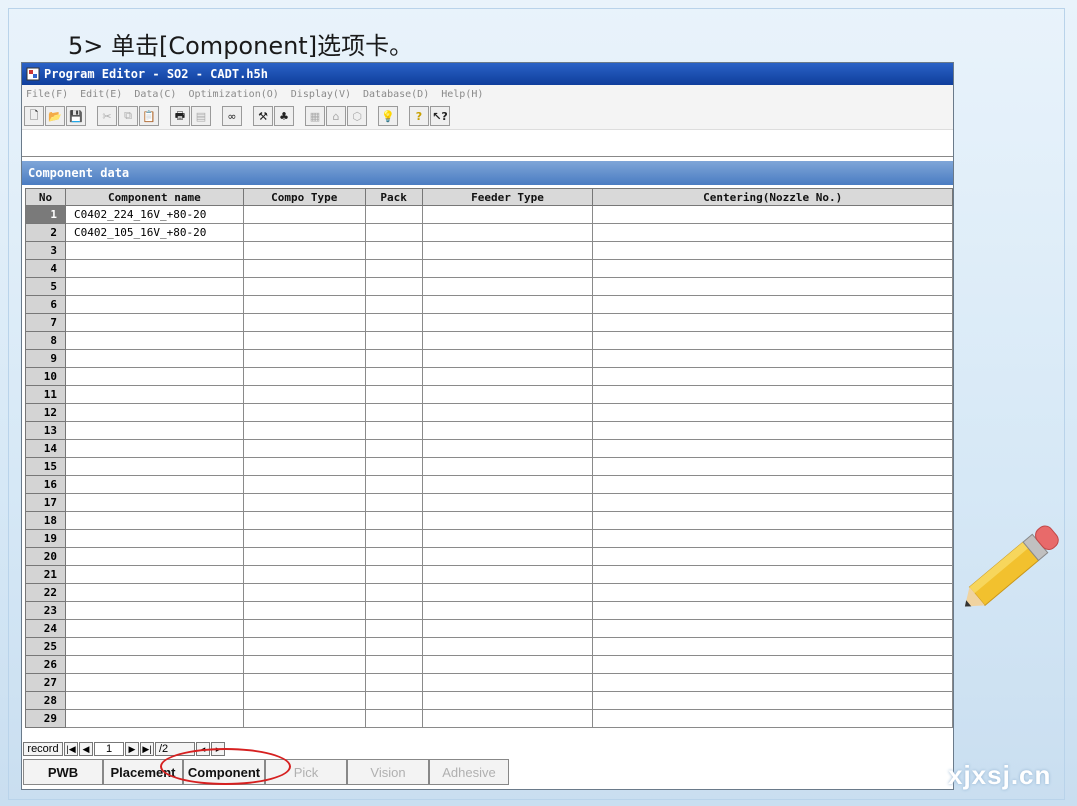  What do you see at coordinates (180, 116) in the screenshot?
I see `print-icon: 🖶` at bounding box center [180, 116].